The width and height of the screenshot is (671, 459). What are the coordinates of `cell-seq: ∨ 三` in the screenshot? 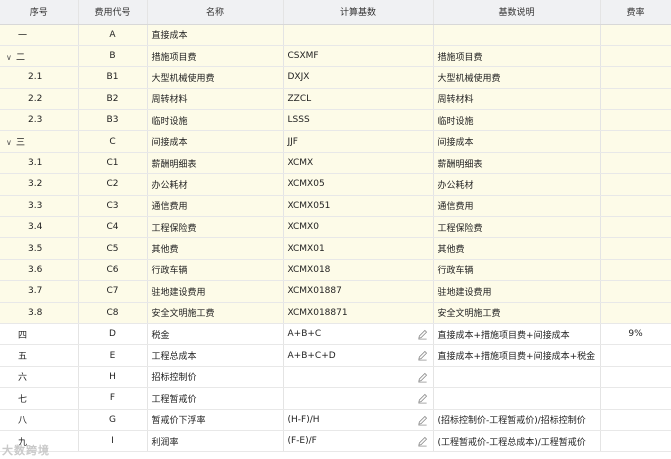 It's located at (39, 141).